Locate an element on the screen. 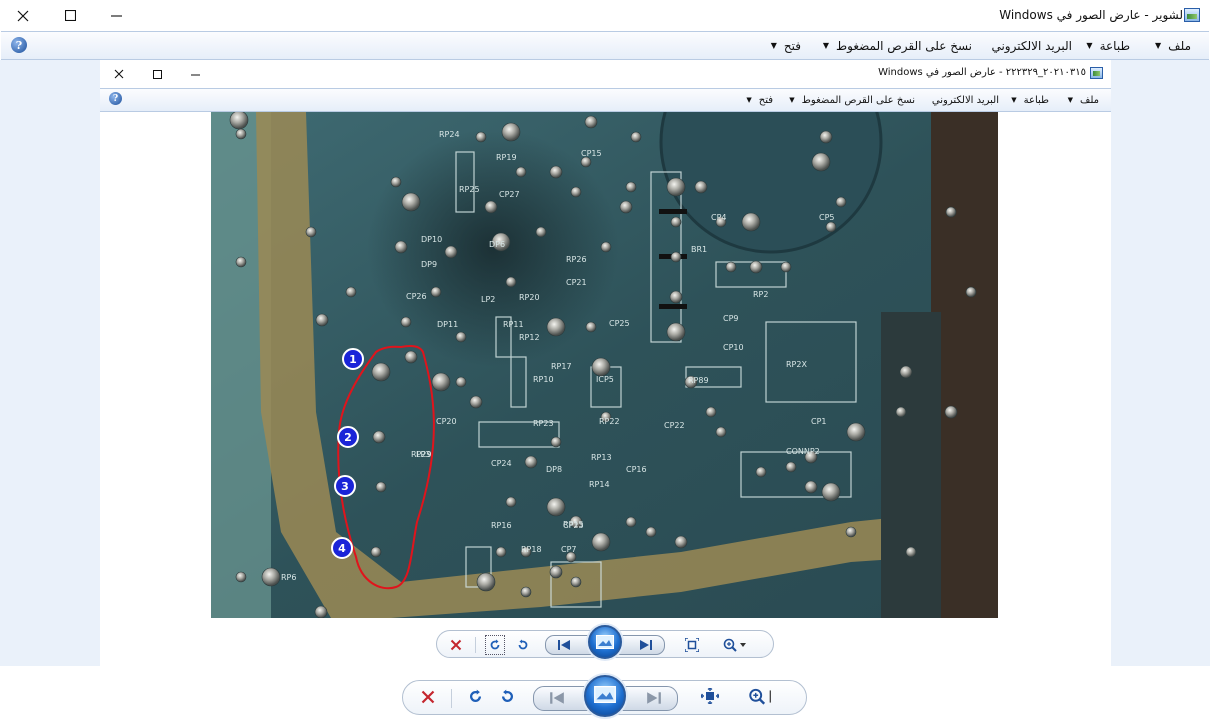 The height and width of the screenshot is (724, 1210). inner-title-bar: ٢٠٢١٠٣١٥_٢٢٢٣٢٩ - عارض الصور في Windows is located at coordinates (605, 74).